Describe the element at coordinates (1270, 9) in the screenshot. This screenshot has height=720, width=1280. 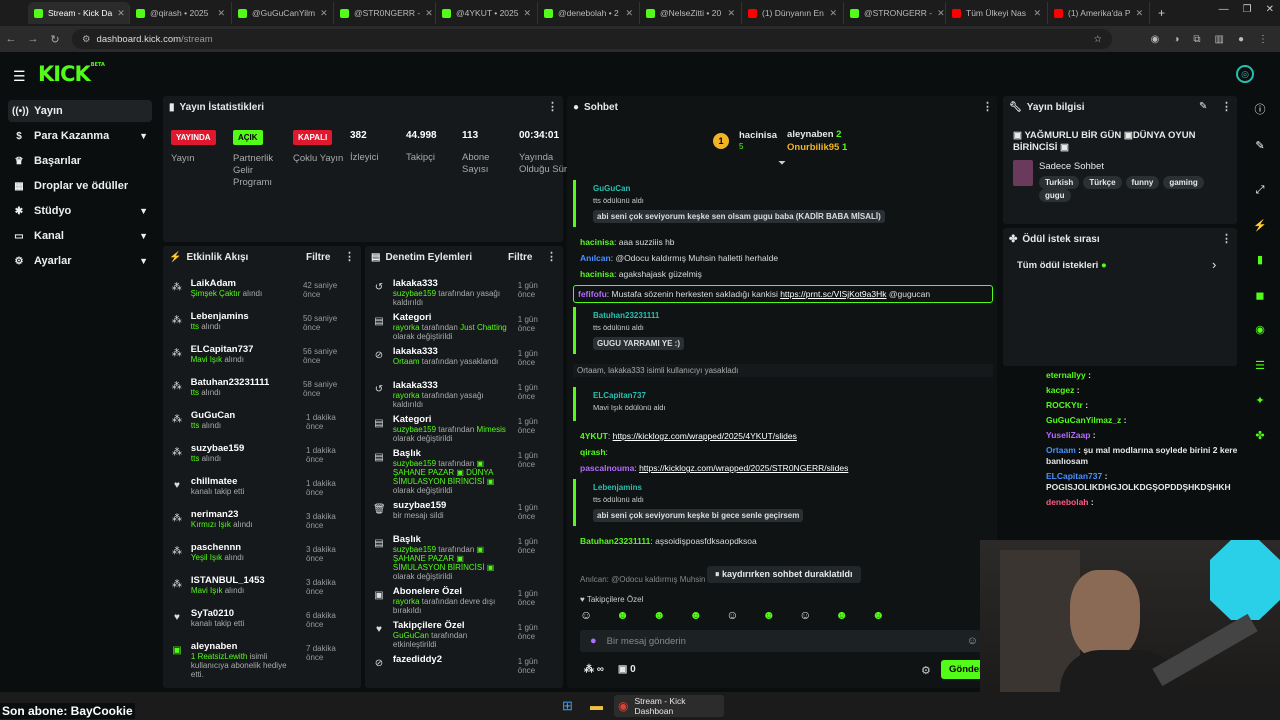
I see `close-icon: ✕` at that location.